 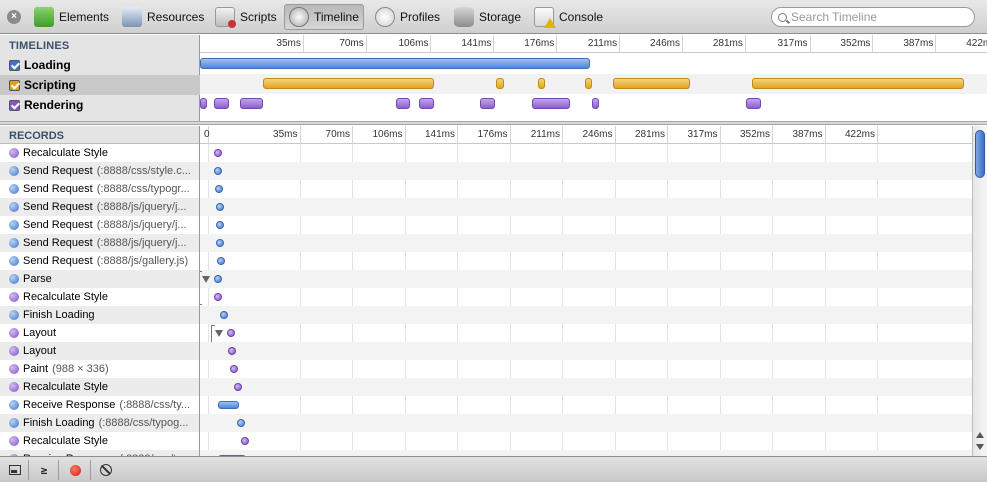 What do you see at coordinates (15, 470) in the screenshot?
I see `dock-button` at bounding box center [15, 470].